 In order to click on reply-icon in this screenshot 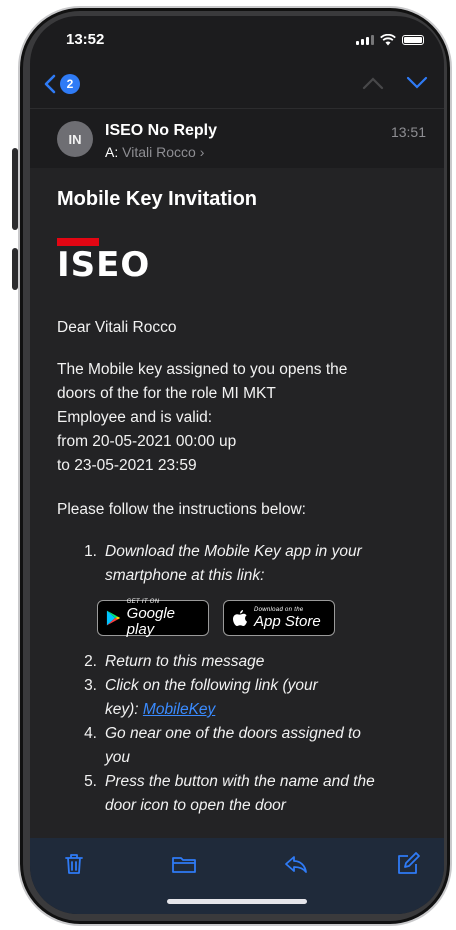, I will do `click(296, 864)`.